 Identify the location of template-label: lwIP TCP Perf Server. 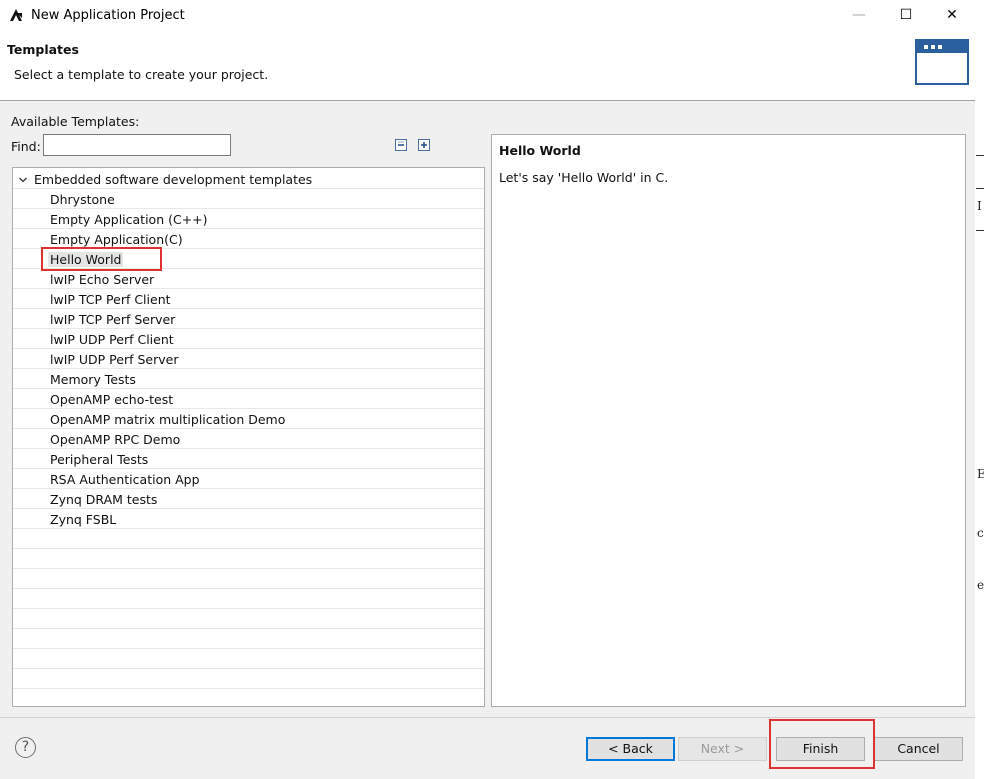
(113, 319).